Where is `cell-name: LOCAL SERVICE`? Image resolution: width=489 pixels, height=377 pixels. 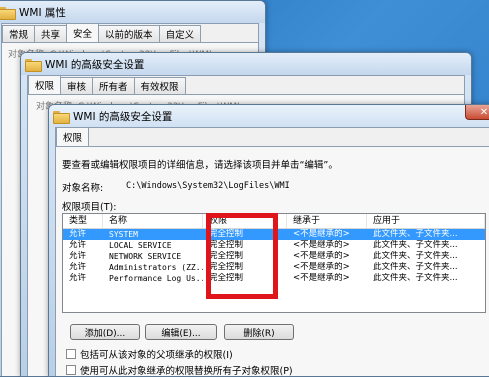
cell-name: LOCAL SERVICE is located at coordinates (140, 245).